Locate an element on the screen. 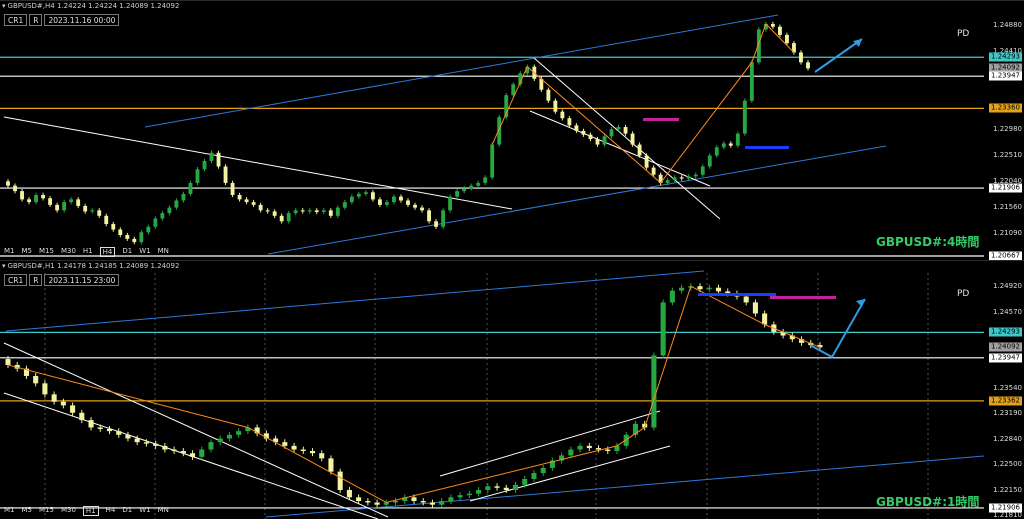 The height and width of the screenshot is (519, 1024). zigzag-line is located at coordinates (643, 103).